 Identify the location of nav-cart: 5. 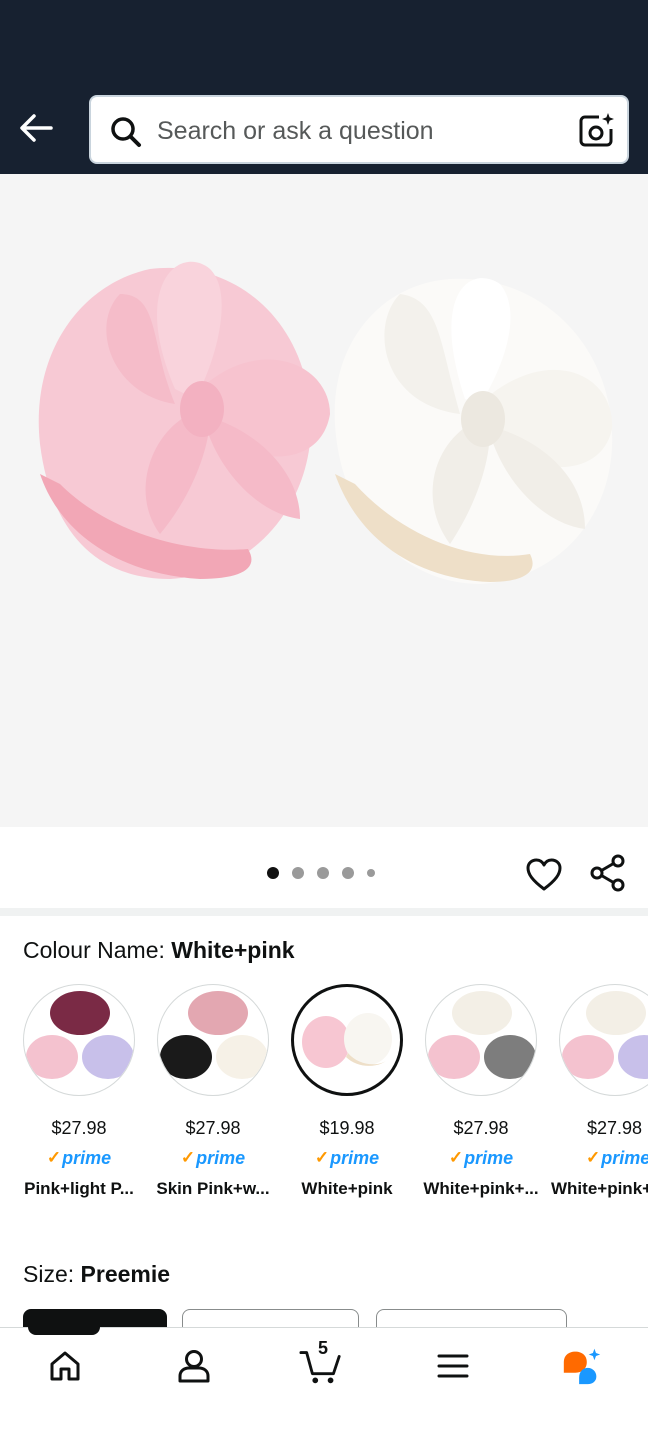
(321, 1363).